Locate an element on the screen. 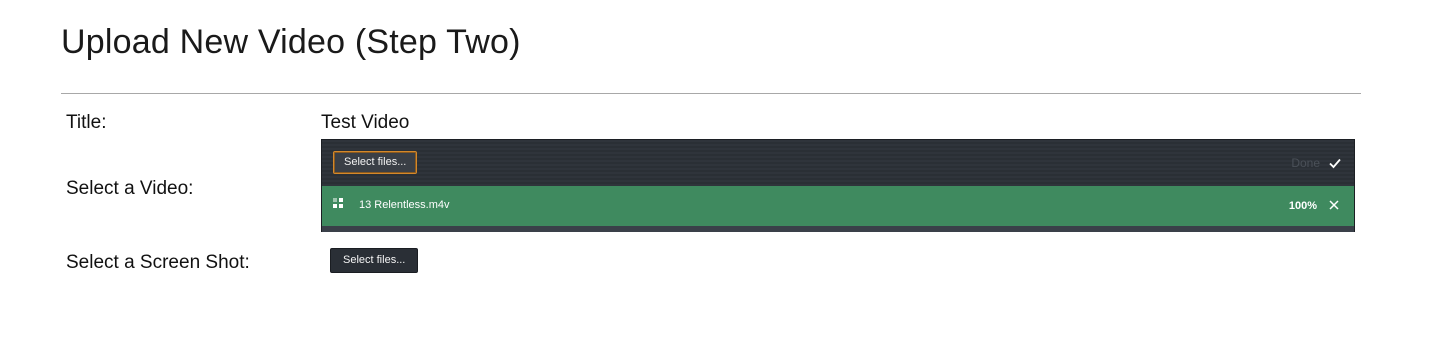 This screenshot has width=1437, height=342. page-title: Upload New Video (Step Two) is located at coordinates (291, 42).